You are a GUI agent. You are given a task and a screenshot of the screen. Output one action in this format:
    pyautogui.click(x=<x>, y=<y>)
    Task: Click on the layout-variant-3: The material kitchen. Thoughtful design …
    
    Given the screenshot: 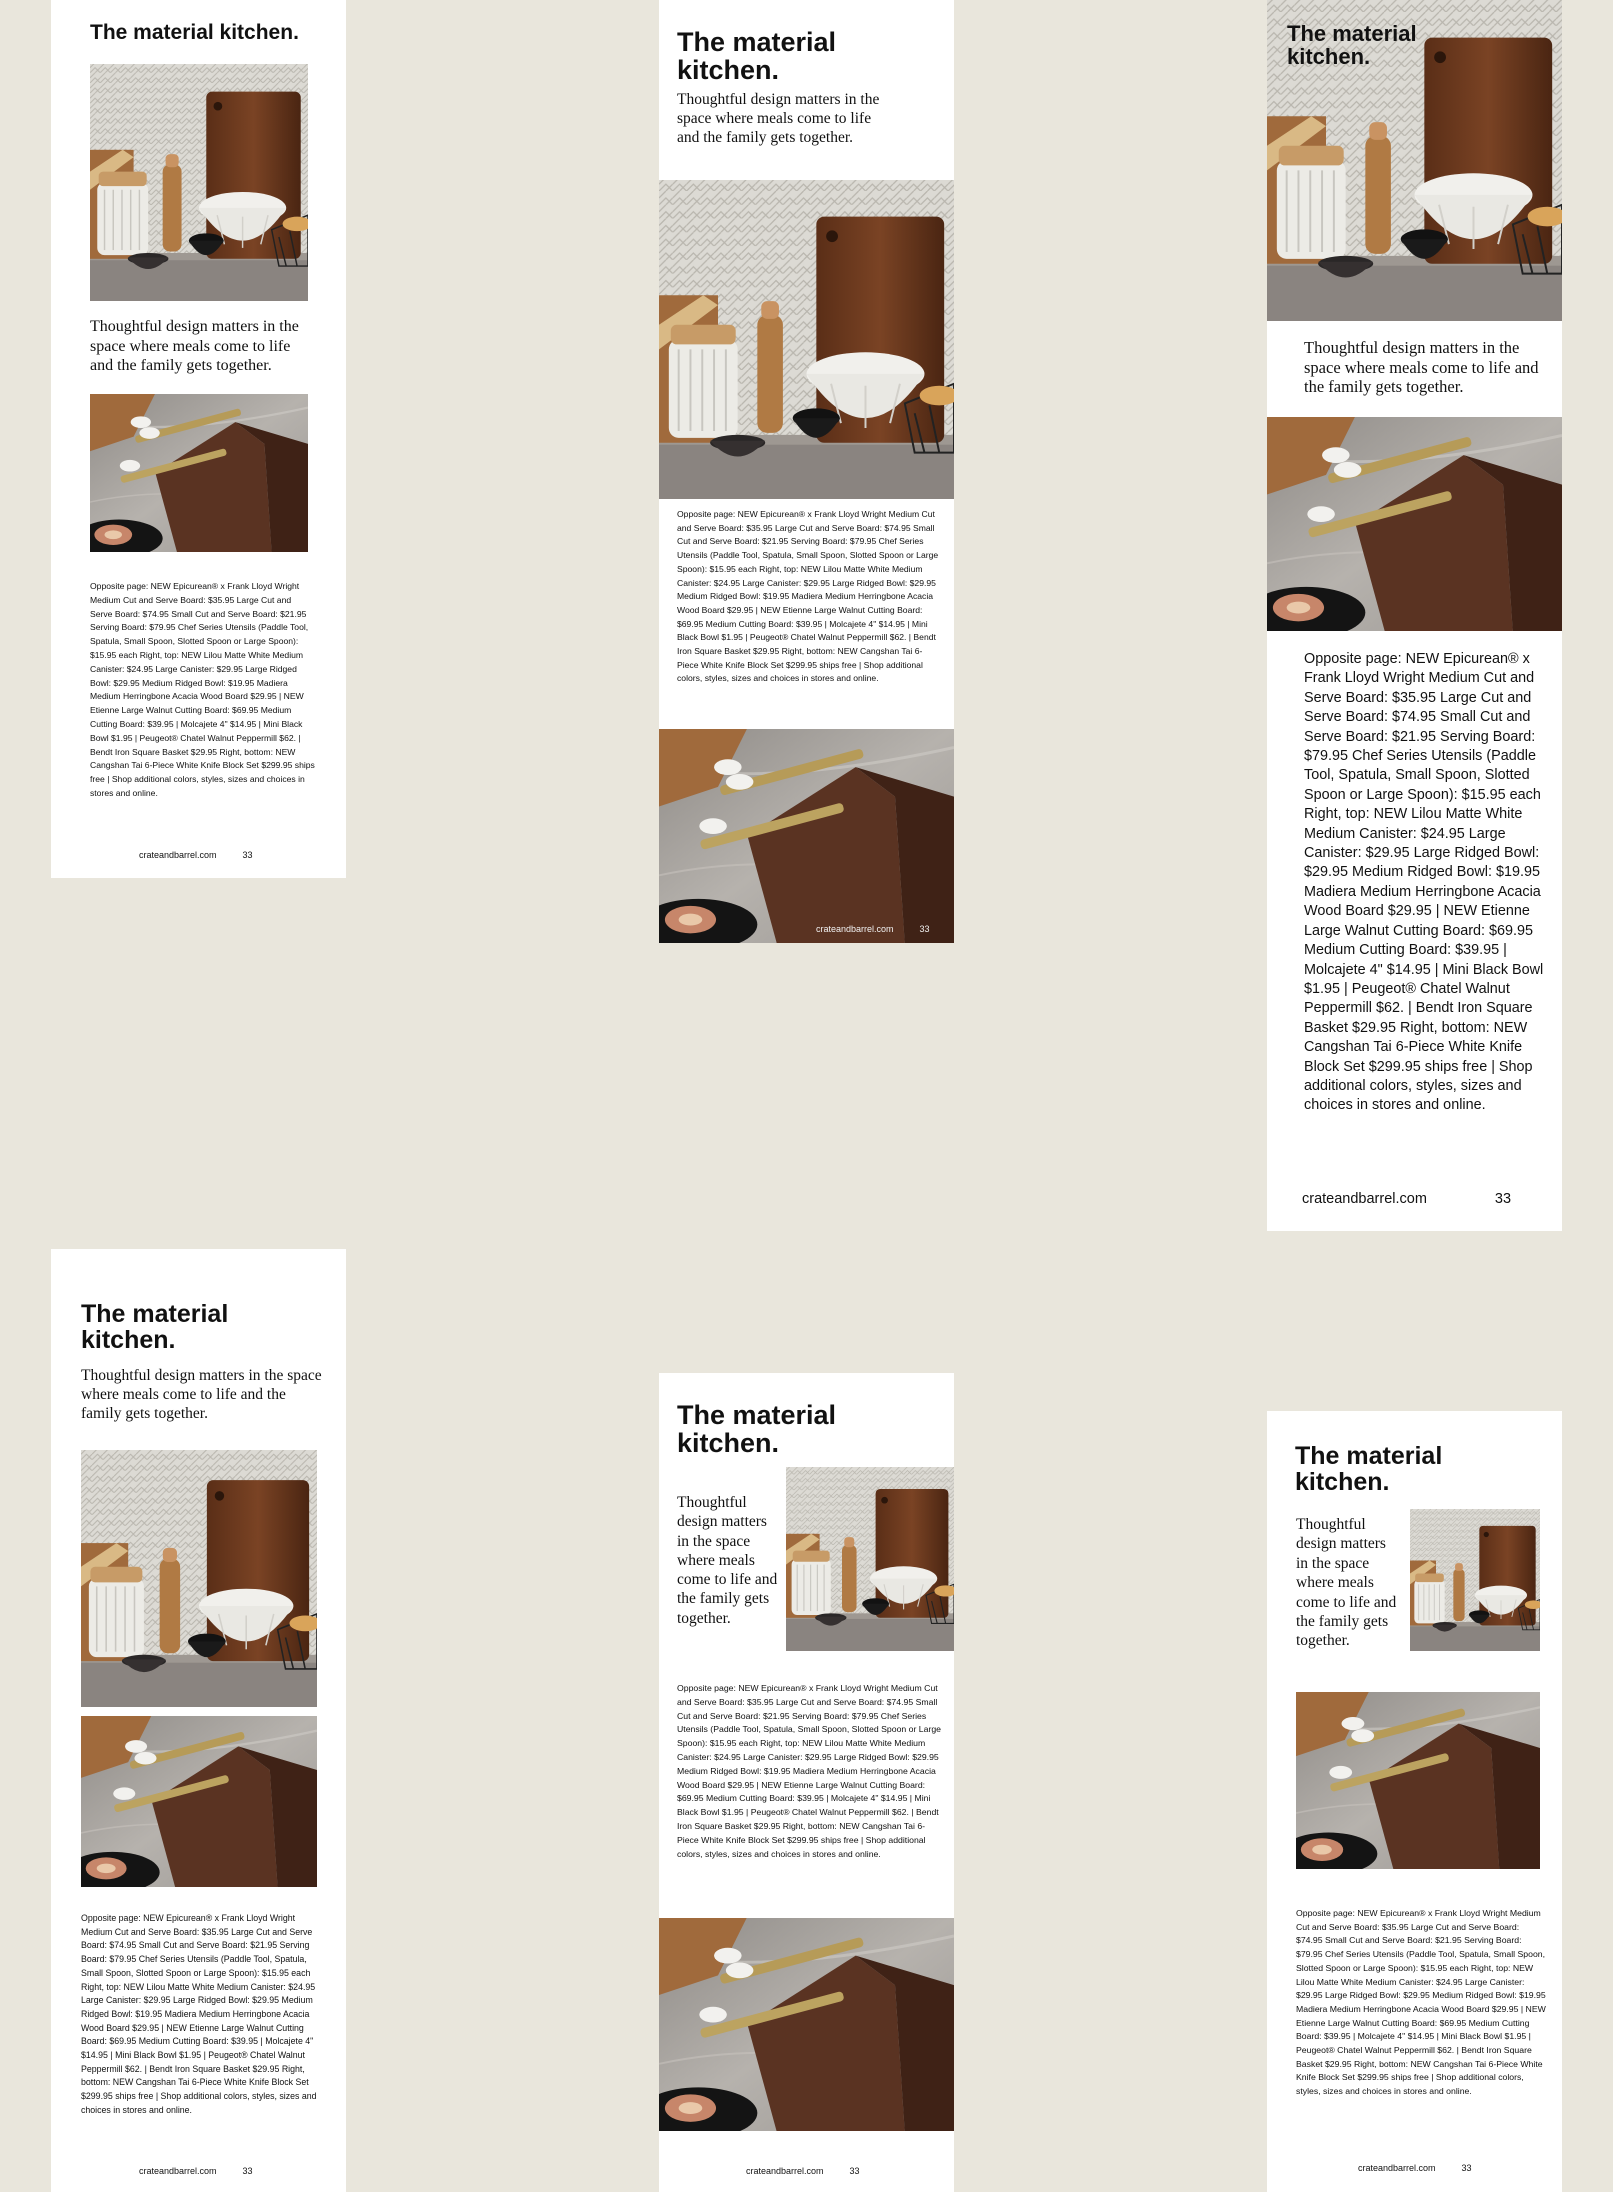 What is the action you would take?
    pyautogui.click(x=1414, y=615)
    